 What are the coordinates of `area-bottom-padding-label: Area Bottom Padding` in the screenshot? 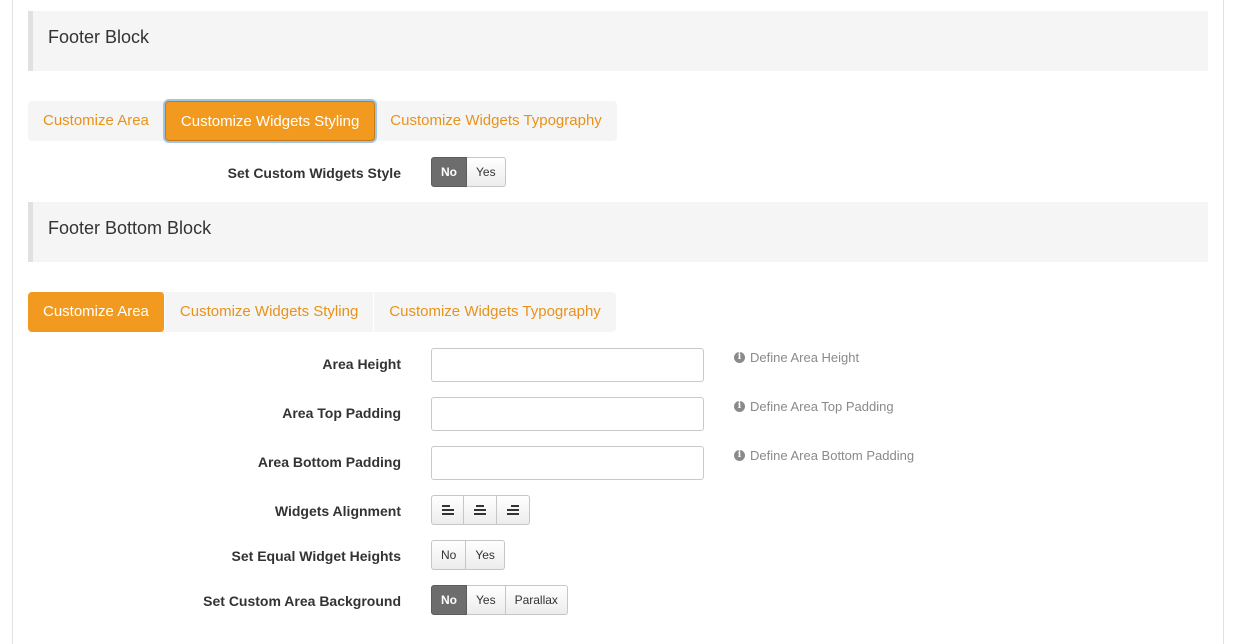 It's located at (329, 462).